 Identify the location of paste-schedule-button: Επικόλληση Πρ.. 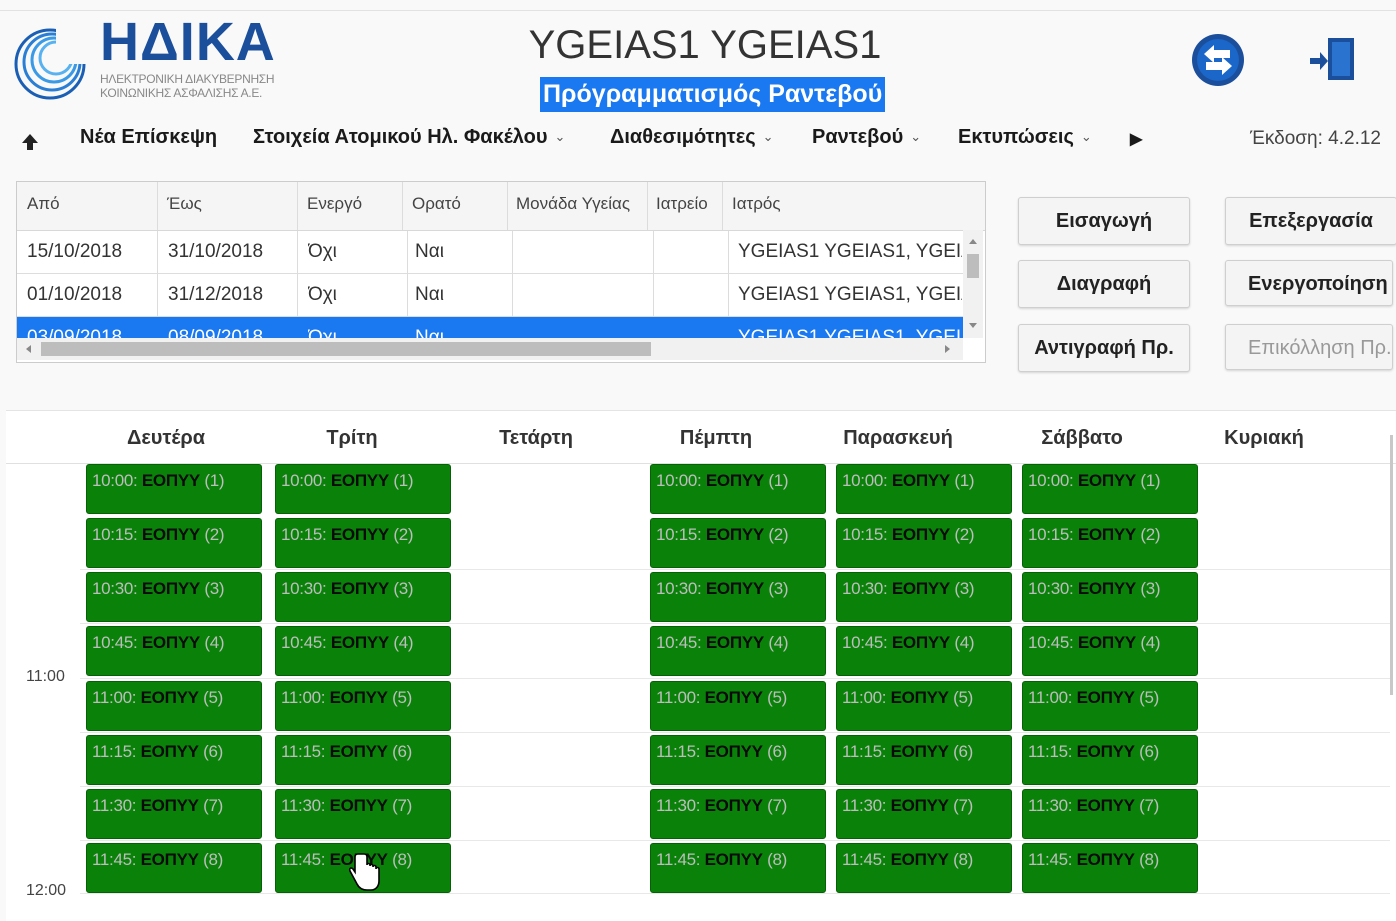
(1309, 347).